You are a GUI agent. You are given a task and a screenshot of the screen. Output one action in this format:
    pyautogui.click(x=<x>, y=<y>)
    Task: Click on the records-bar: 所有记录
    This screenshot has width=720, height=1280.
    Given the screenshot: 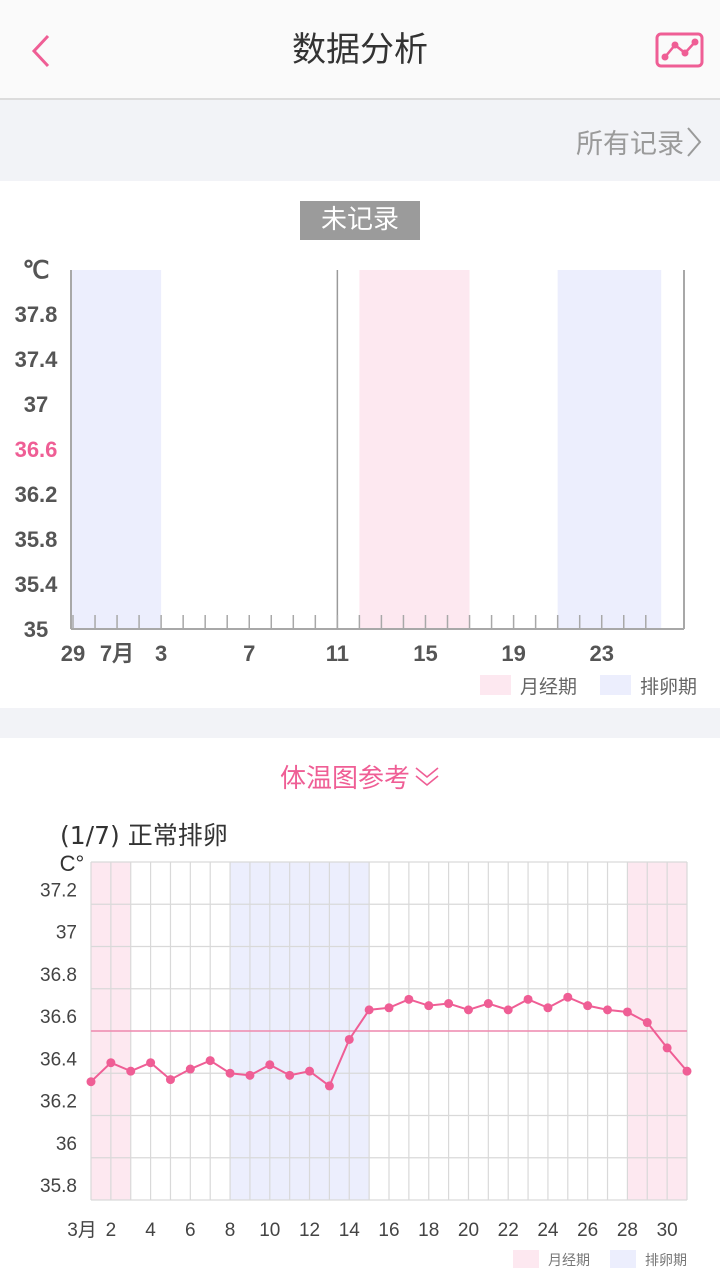 What is the action you would take?
    pyautogui.click(x=360, y=140)
    